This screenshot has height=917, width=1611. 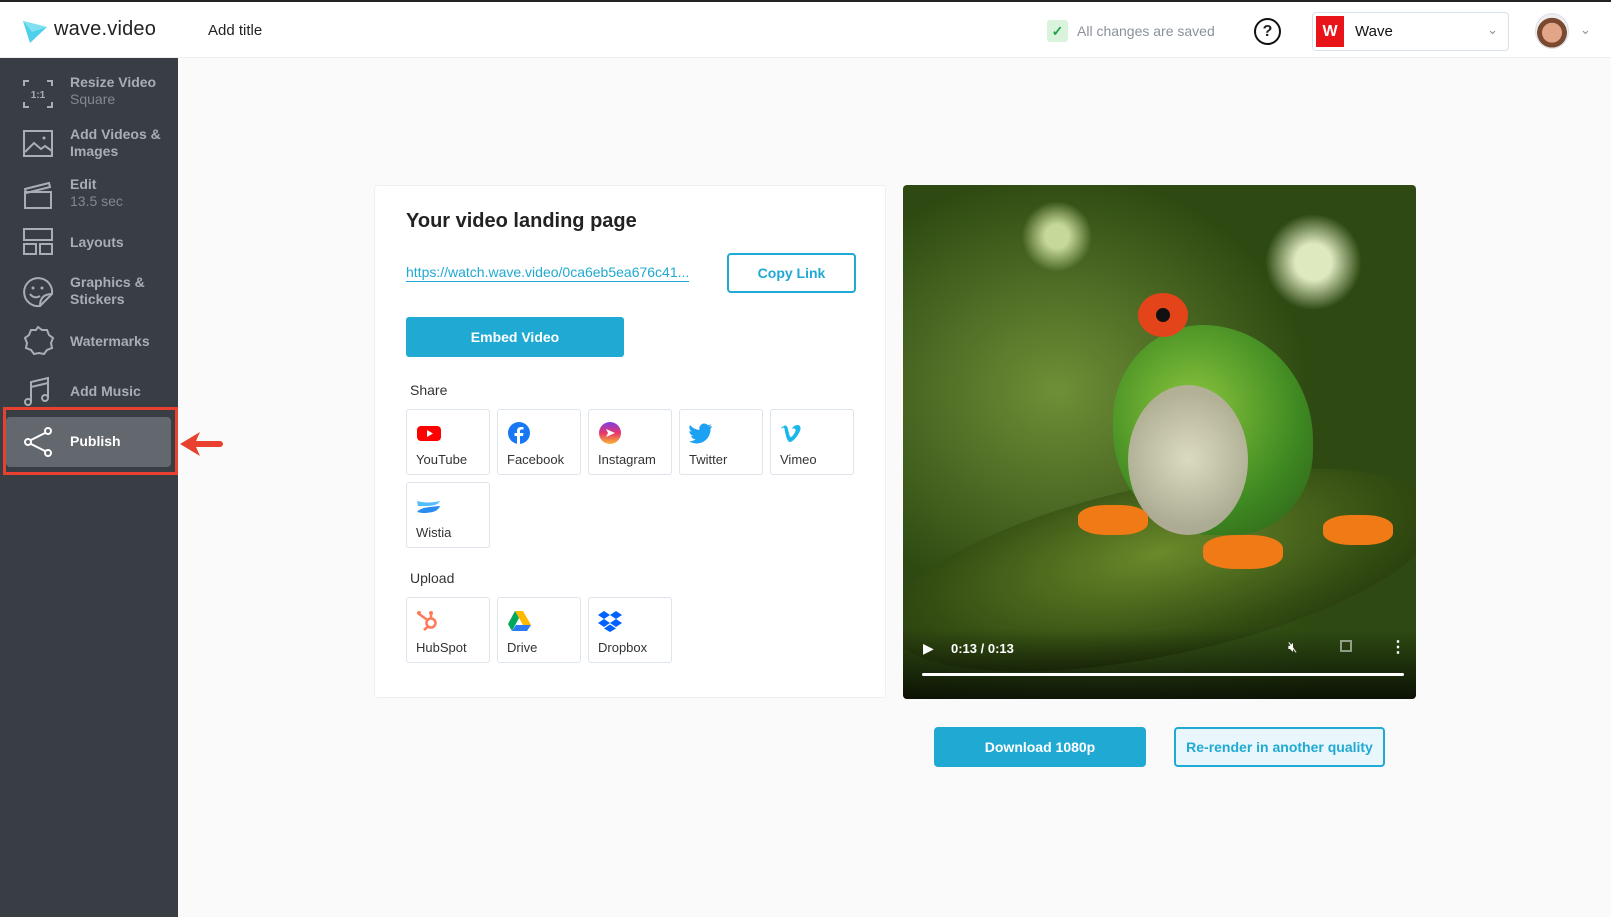 I want to click on help-button: ?, so click(x=1267, y=31).